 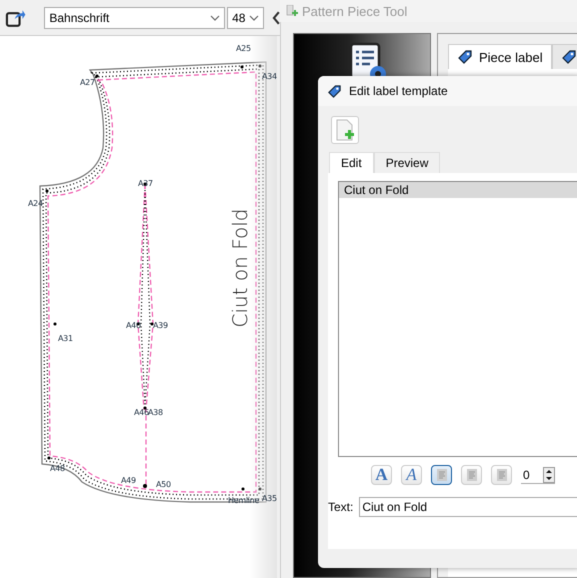 What do you see at coordinates (269, 76) in the screenshot?
I see `point-label: A34` at bounding box center [269, 76].